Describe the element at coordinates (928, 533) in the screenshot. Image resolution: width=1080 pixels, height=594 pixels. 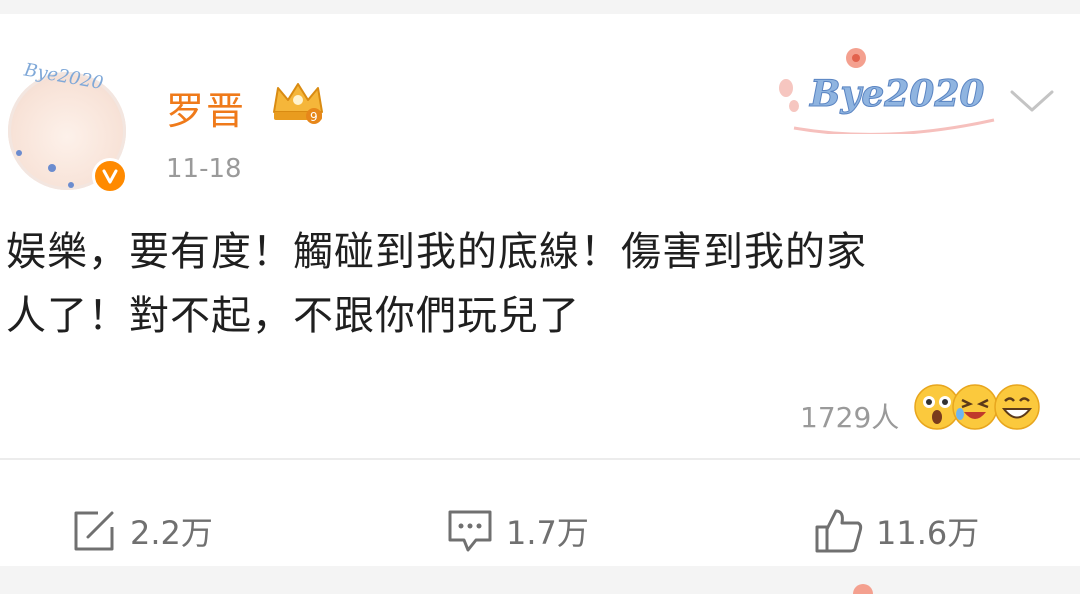
I see `like-count: 11.6万` at that location.